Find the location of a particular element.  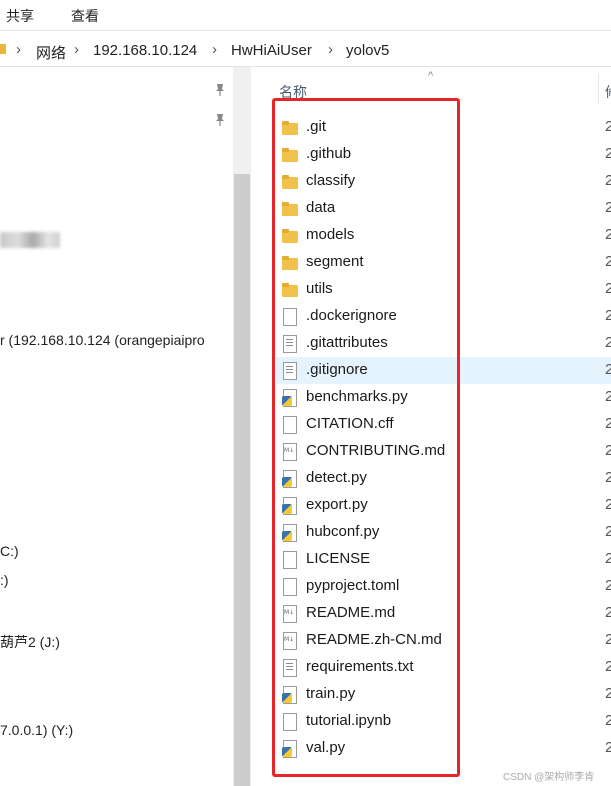

nav-item-drive: :) is located at coordinates (4, 580).